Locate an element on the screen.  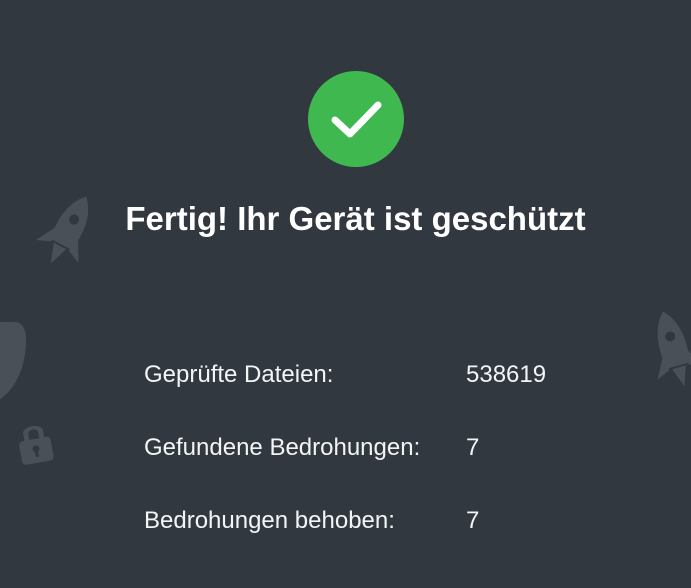
stat-label: Bedrohungen behoben: is located at coordinates (269, 520).